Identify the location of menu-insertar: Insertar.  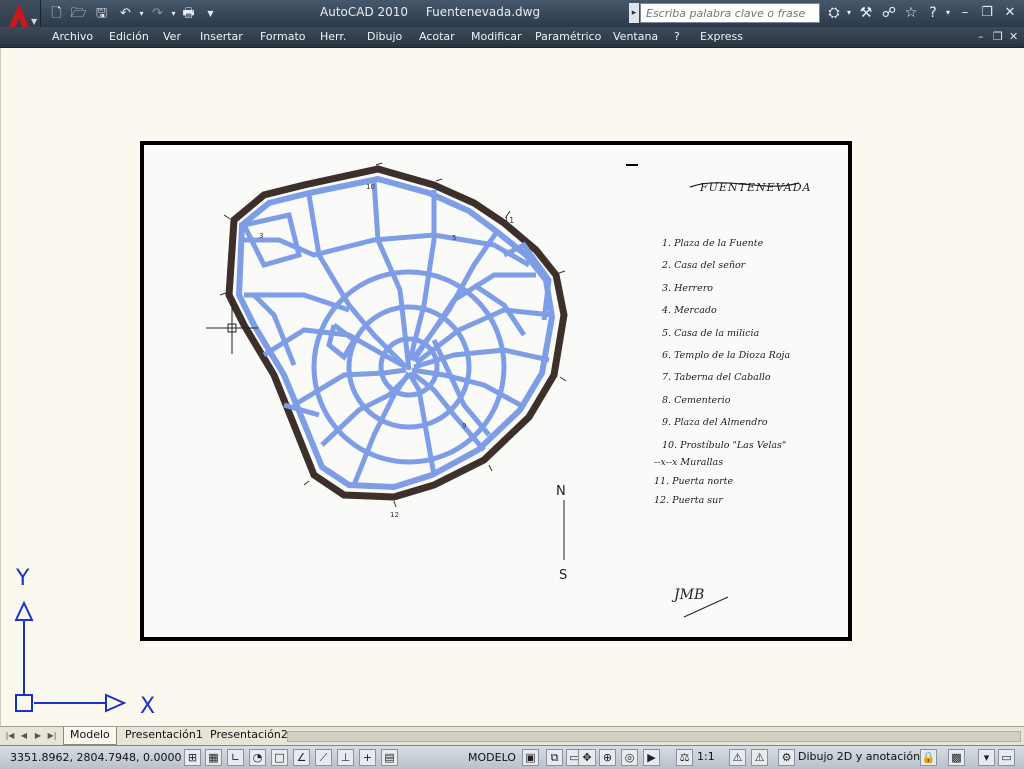
(221, 36).